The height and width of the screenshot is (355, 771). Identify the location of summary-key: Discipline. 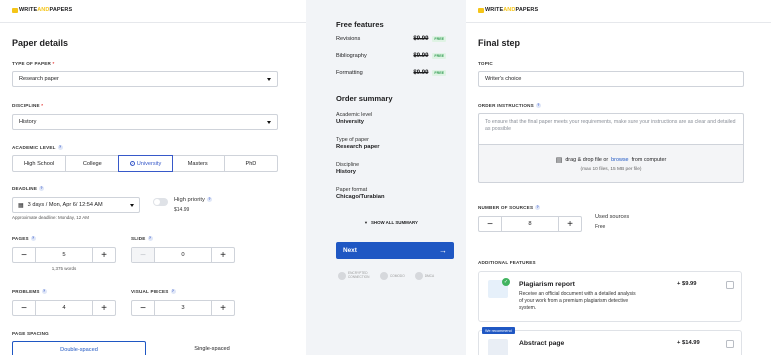
(348, 165).